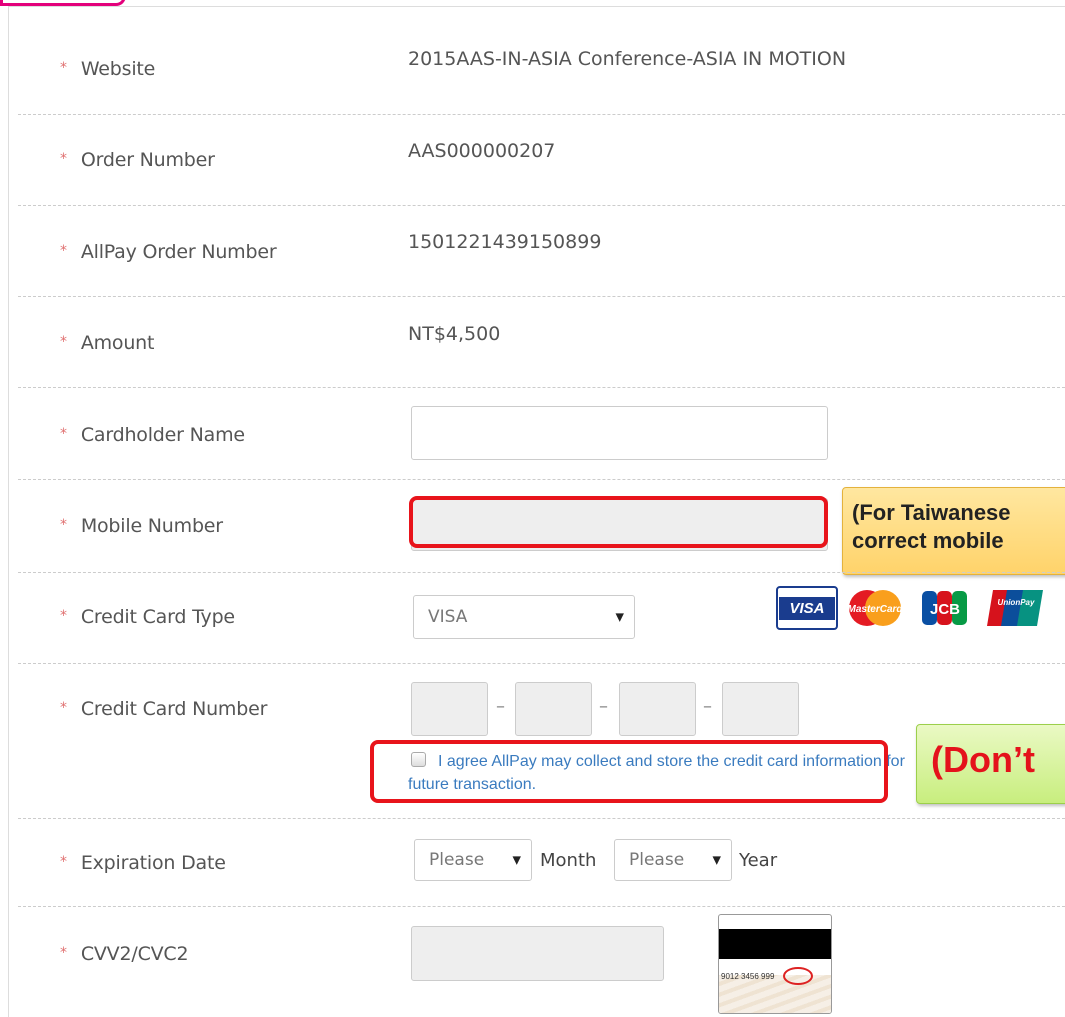 This screenshot has width=1065, height=1017. I want to click on label-order-number: * Order Number, so click(137, 160).